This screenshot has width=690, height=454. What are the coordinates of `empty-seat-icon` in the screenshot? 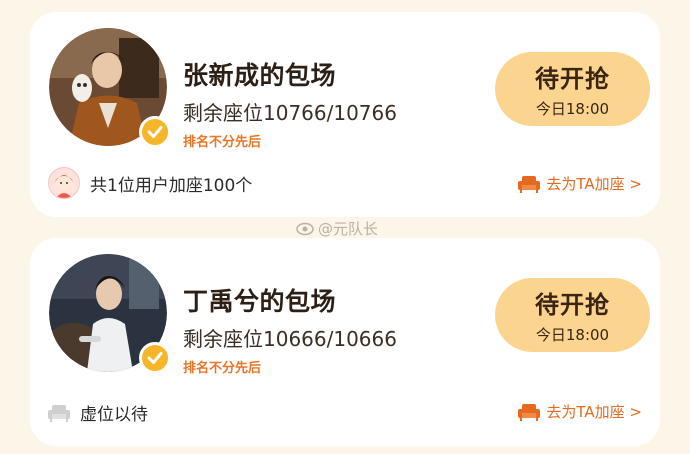 It's located at (59, 413).